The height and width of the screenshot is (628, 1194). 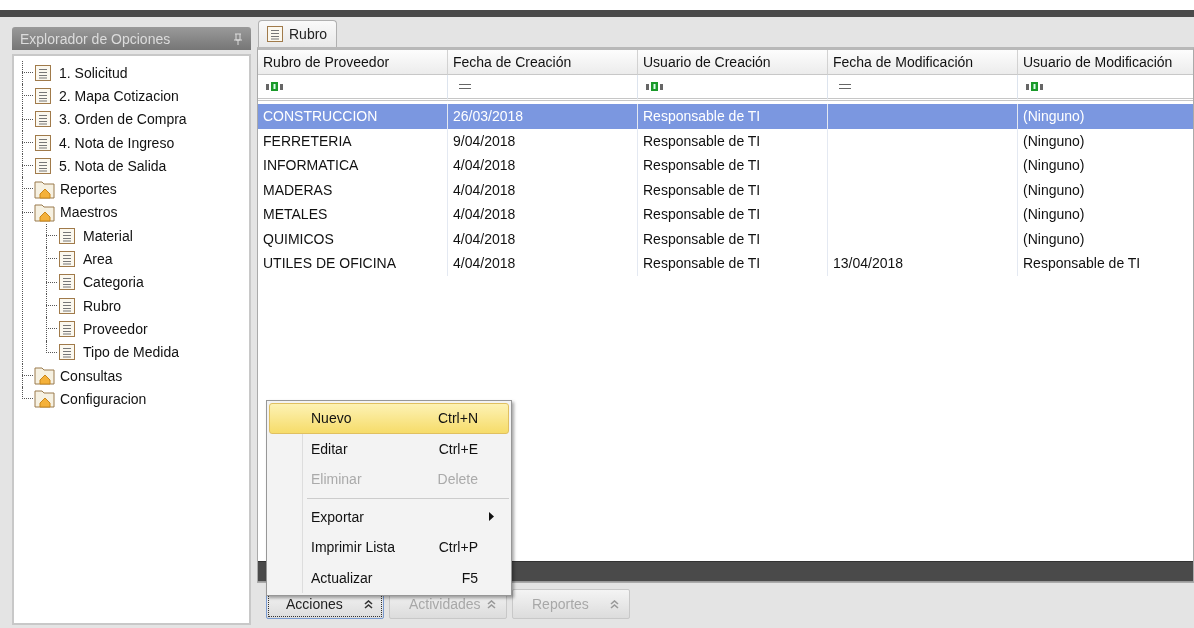 What do you see at coordinates (488, 116) in the screenshot?
I see `table-cell: 26/03/2018` at bounding box center [488, 116].